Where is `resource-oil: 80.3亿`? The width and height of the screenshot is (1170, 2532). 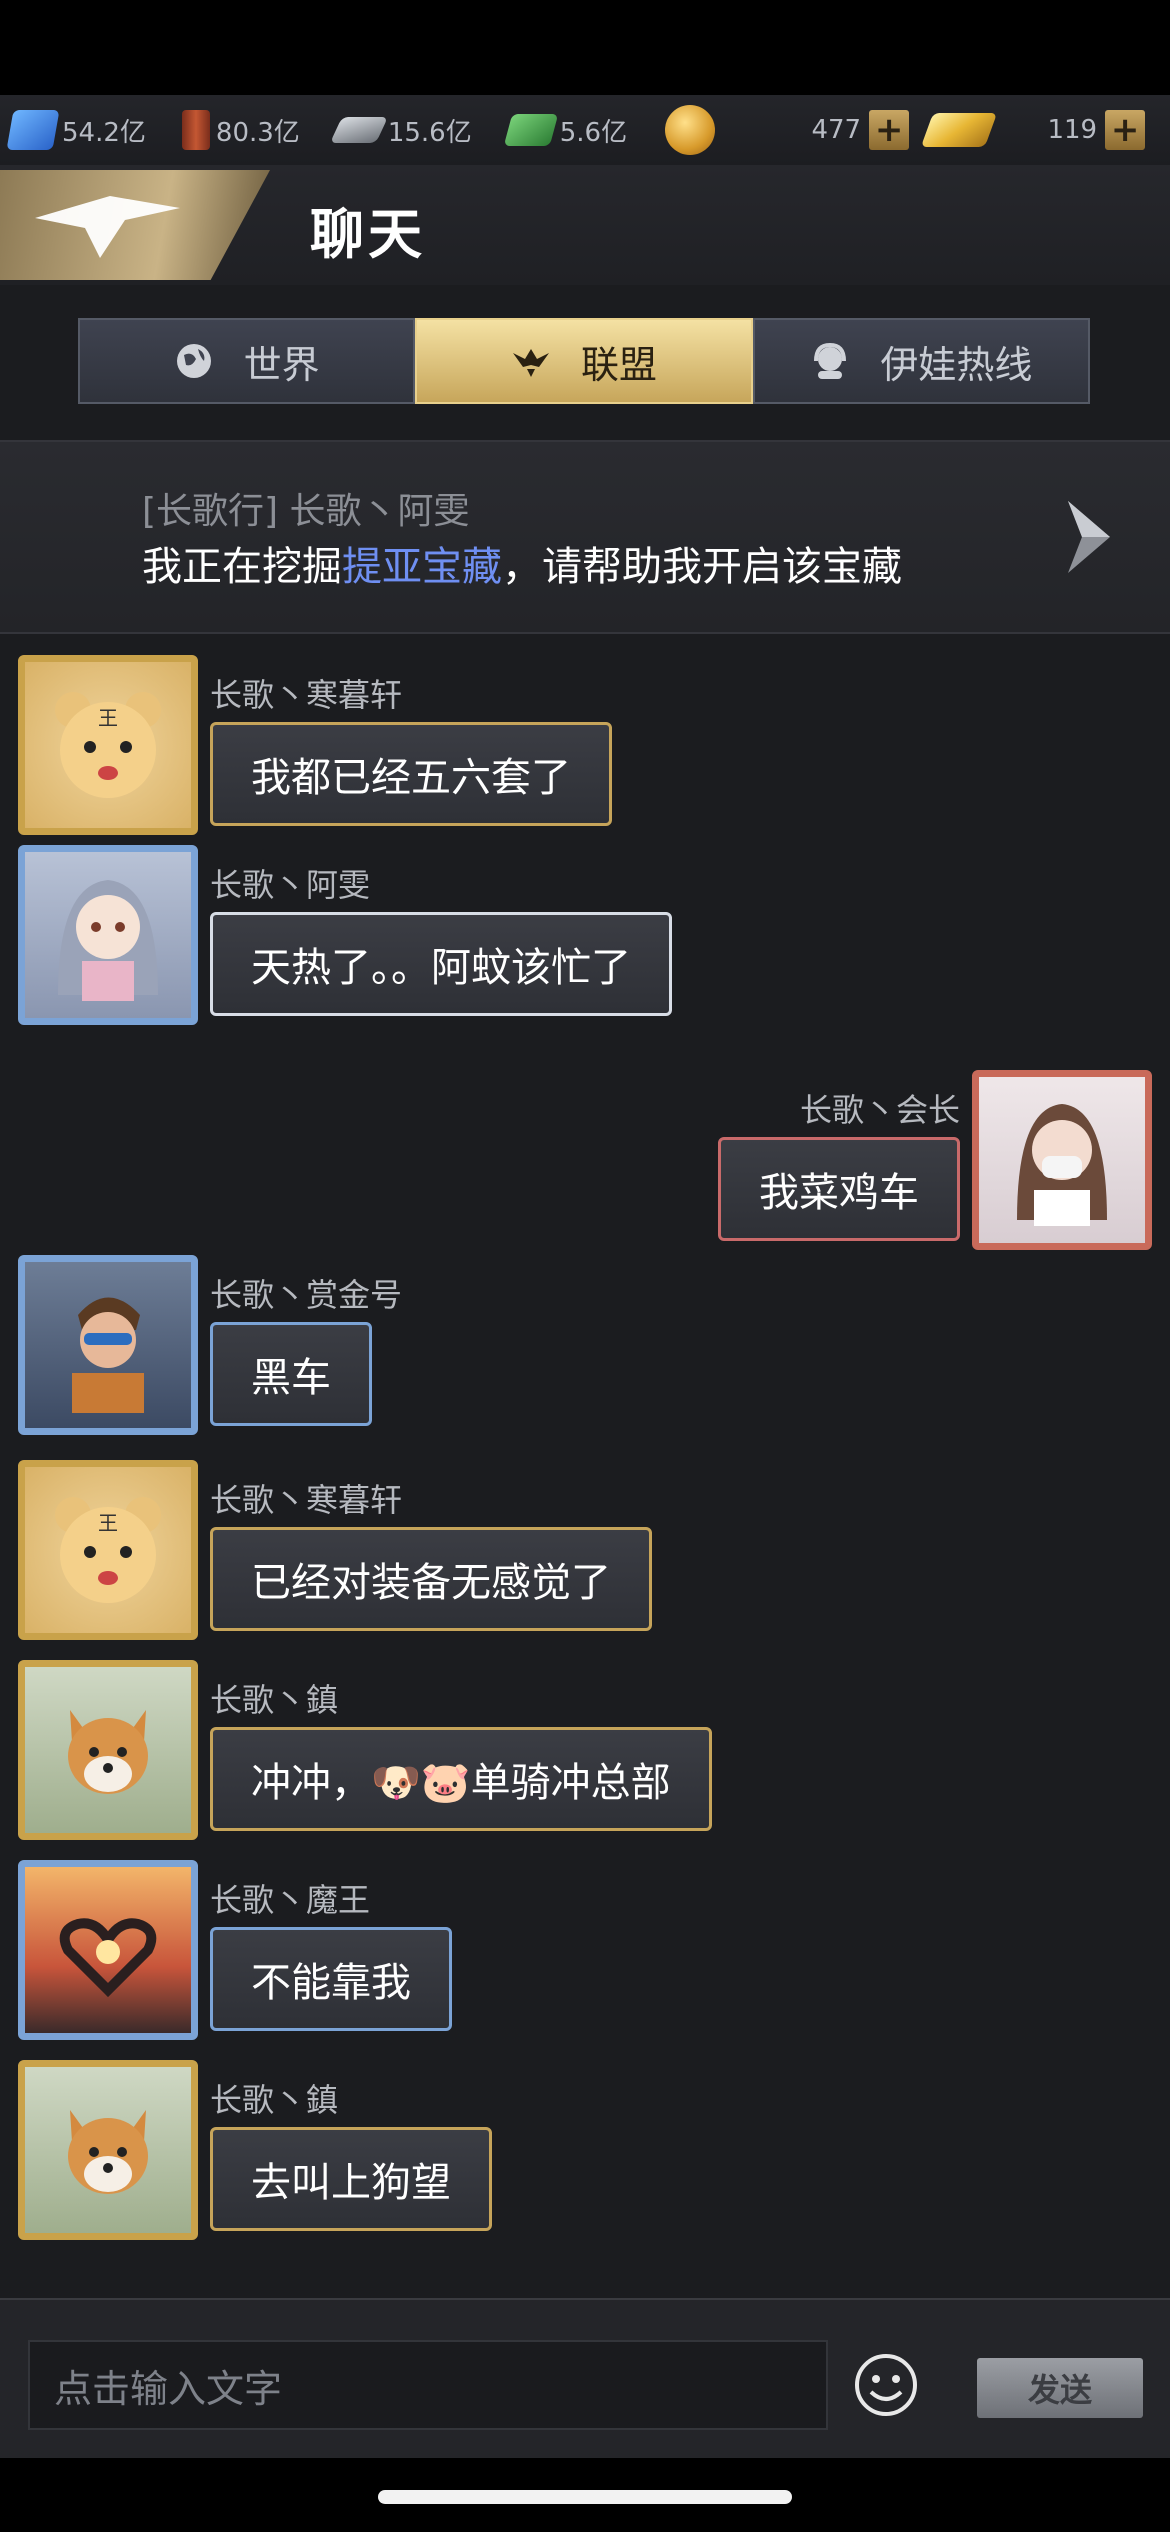
resource-oil: 80.3亿 is located at coordinates (240, 130).